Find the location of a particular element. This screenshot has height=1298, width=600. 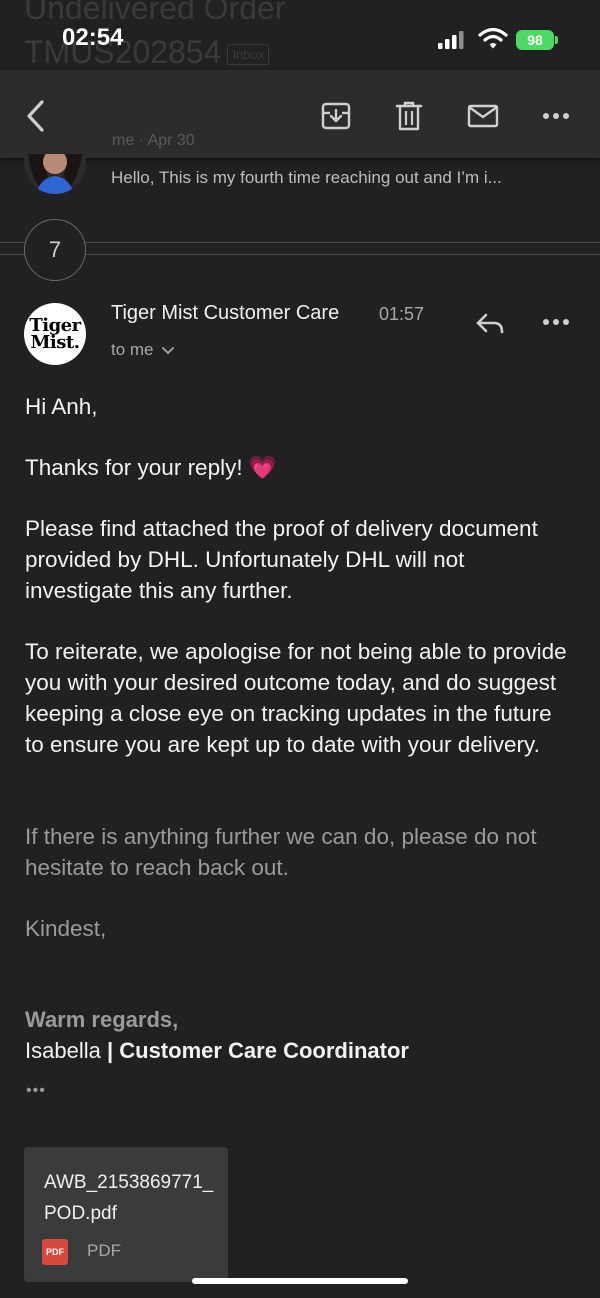

attachment-type: PDF is located at coordinates (104, 1250).